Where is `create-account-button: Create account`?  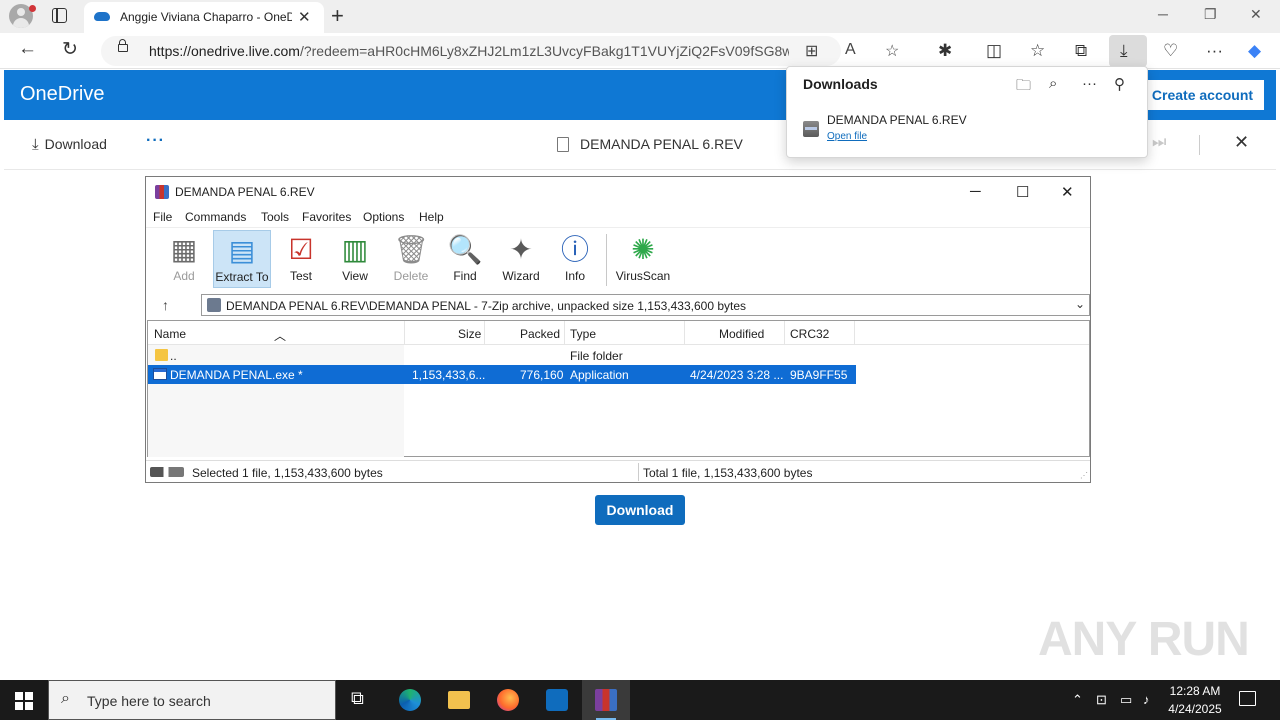
create-account-button: Create account is located at coordinates (1202, 95).